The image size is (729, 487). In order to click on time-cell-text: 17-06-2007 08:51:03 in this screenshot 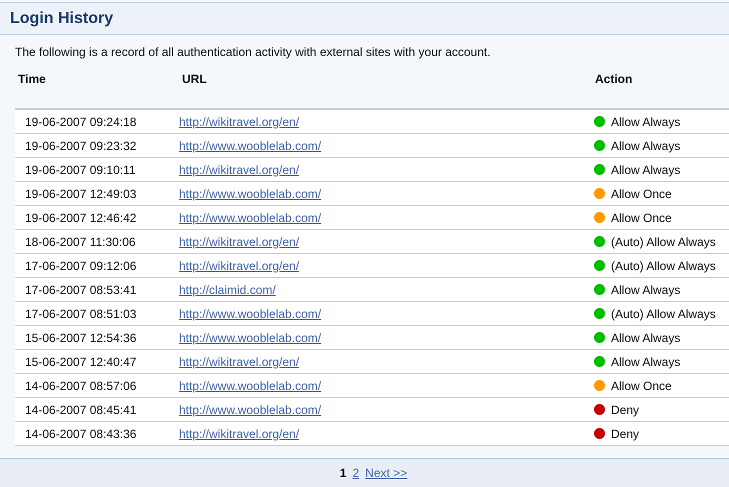, I will do `click(81, 313)`.